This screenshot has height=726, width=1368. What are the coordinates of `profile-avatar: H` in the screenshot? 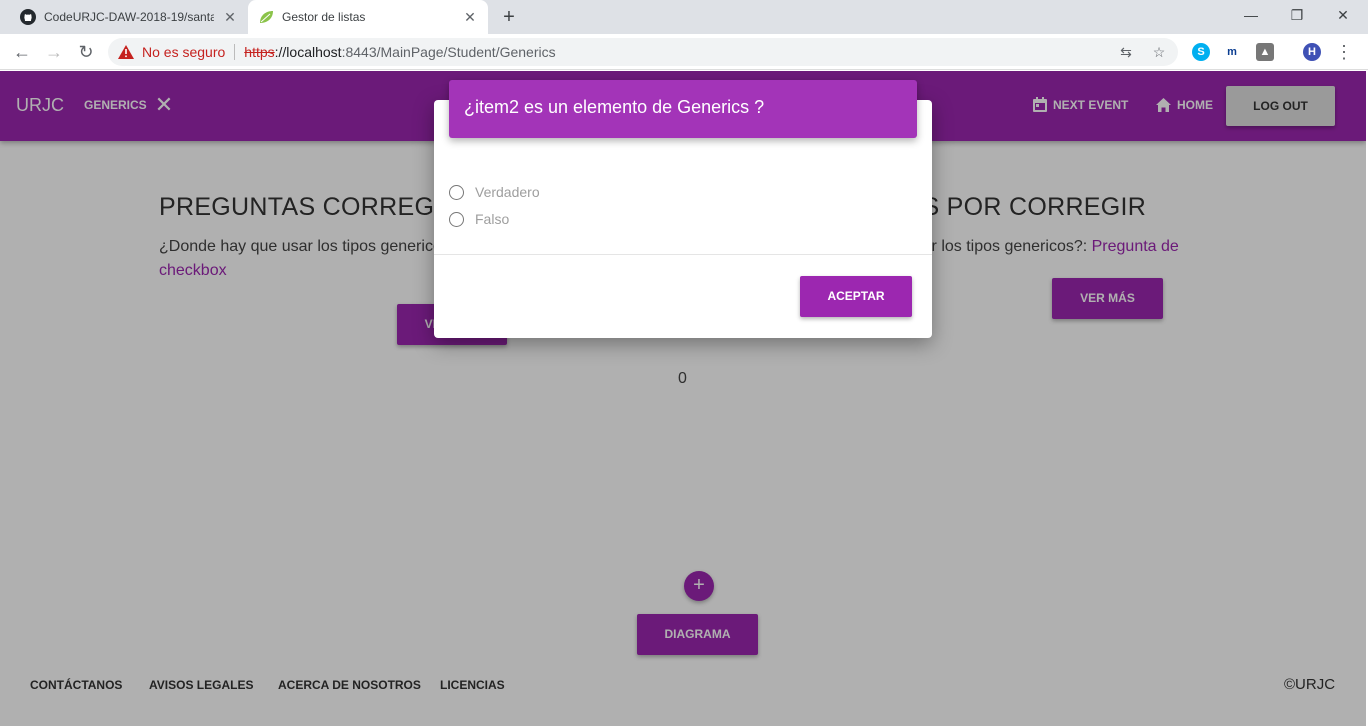 It's located at (1312, 52).